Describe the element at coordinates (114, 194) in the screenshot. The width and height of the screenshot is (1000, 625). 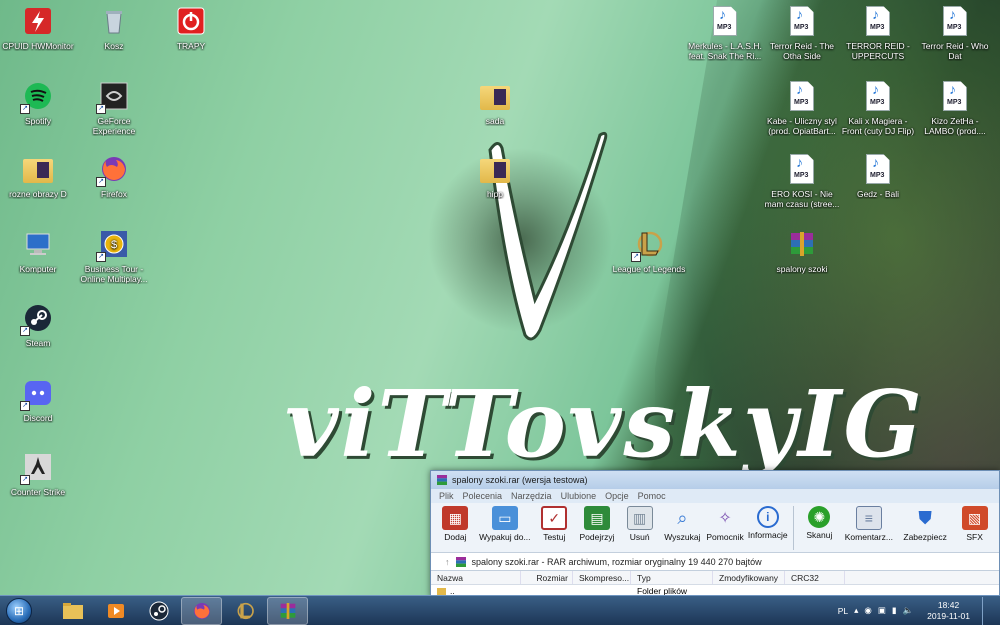
I see `desktop-icon-label: Firefox` at that location.